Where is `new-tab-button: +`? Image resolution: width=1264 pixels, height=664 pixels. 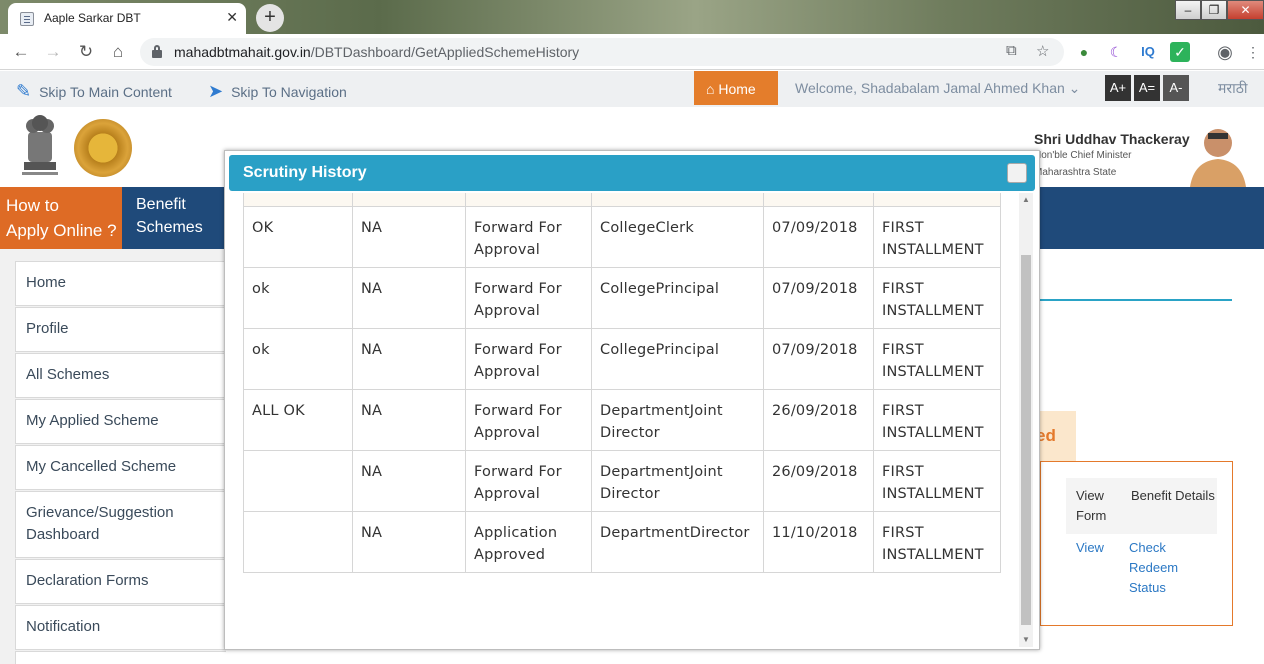
new-tab-button: + is located at coordinates (270, 18).